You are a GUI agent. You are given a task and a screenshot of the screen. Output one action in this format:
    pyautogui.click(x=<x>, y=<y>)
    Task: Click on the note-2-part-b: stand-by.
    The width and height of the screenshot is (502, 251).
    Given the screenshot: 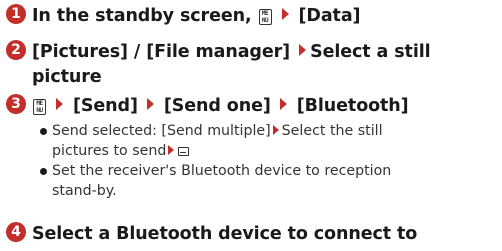 What is the action you would take?
    pyautogui.click(x=84, y=191)
    